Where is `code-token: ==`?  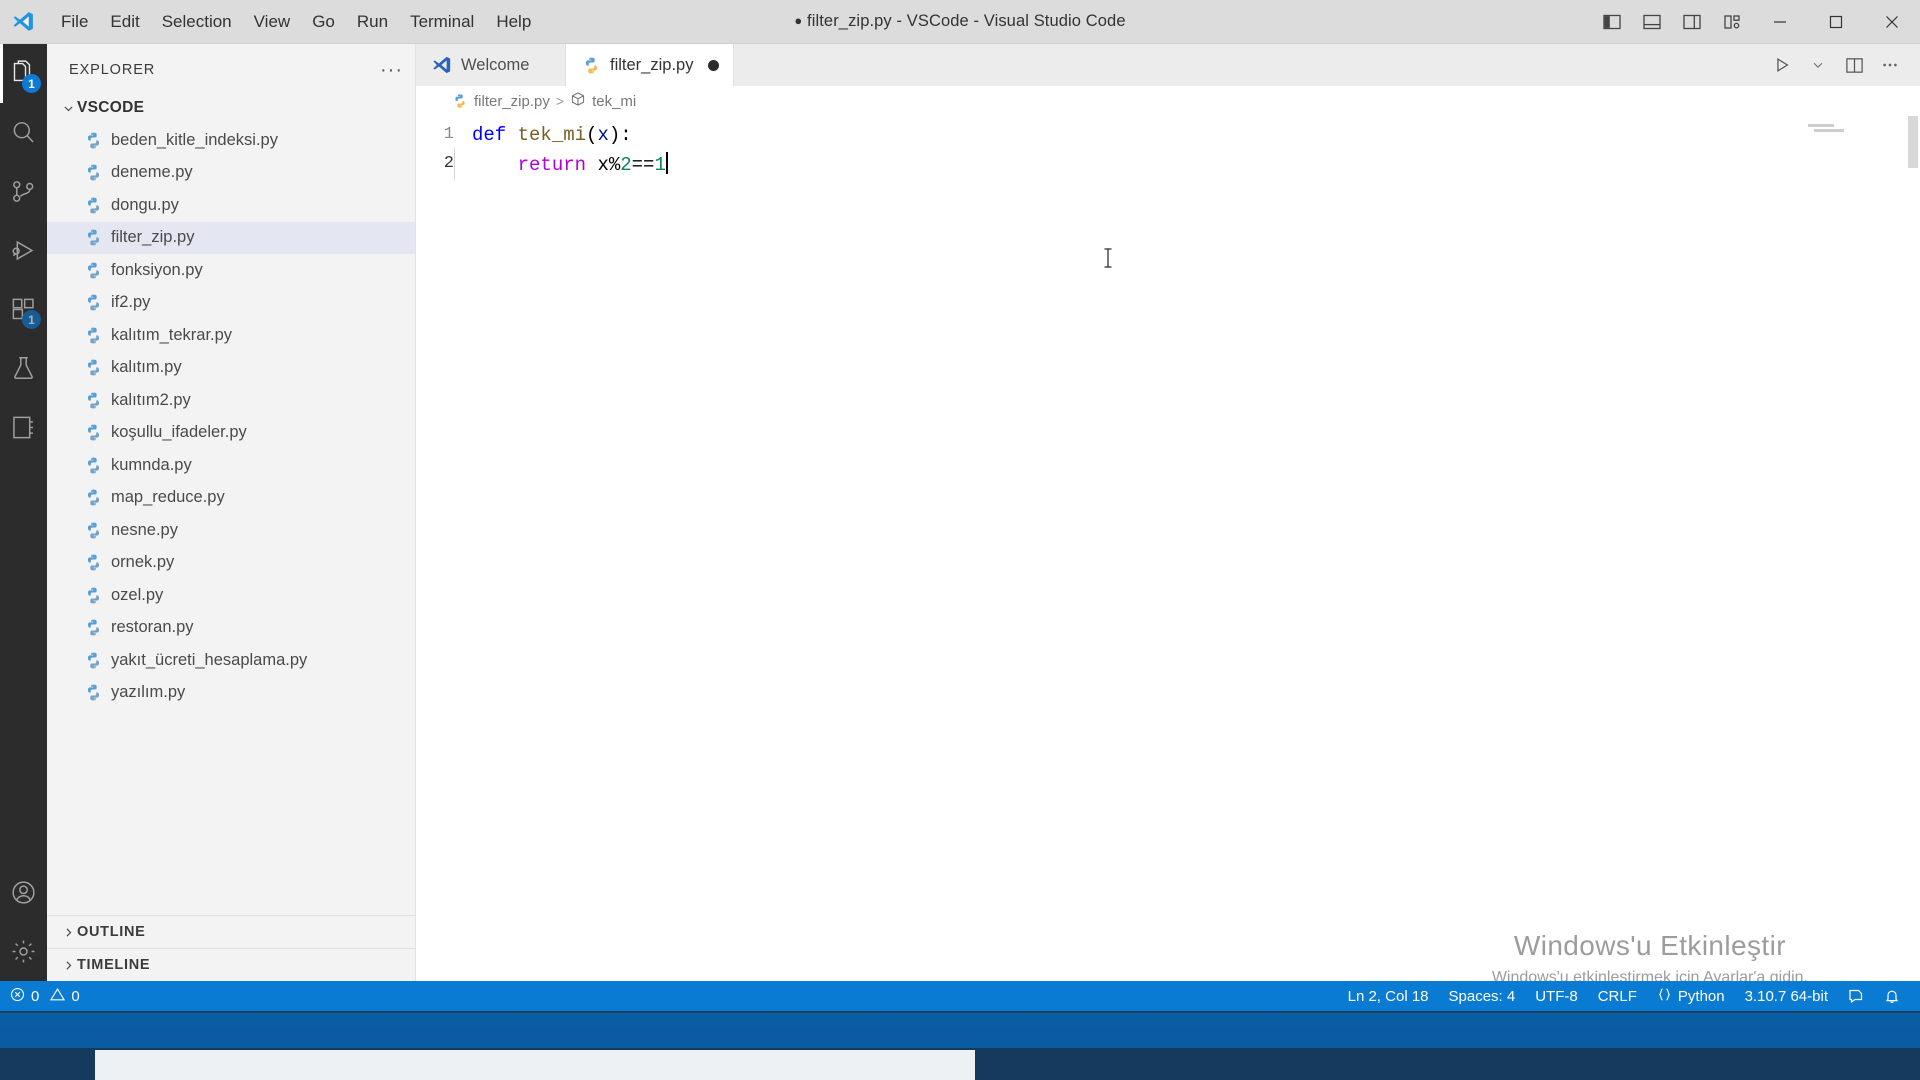
code-token: == is located at coordinates (643, 164).